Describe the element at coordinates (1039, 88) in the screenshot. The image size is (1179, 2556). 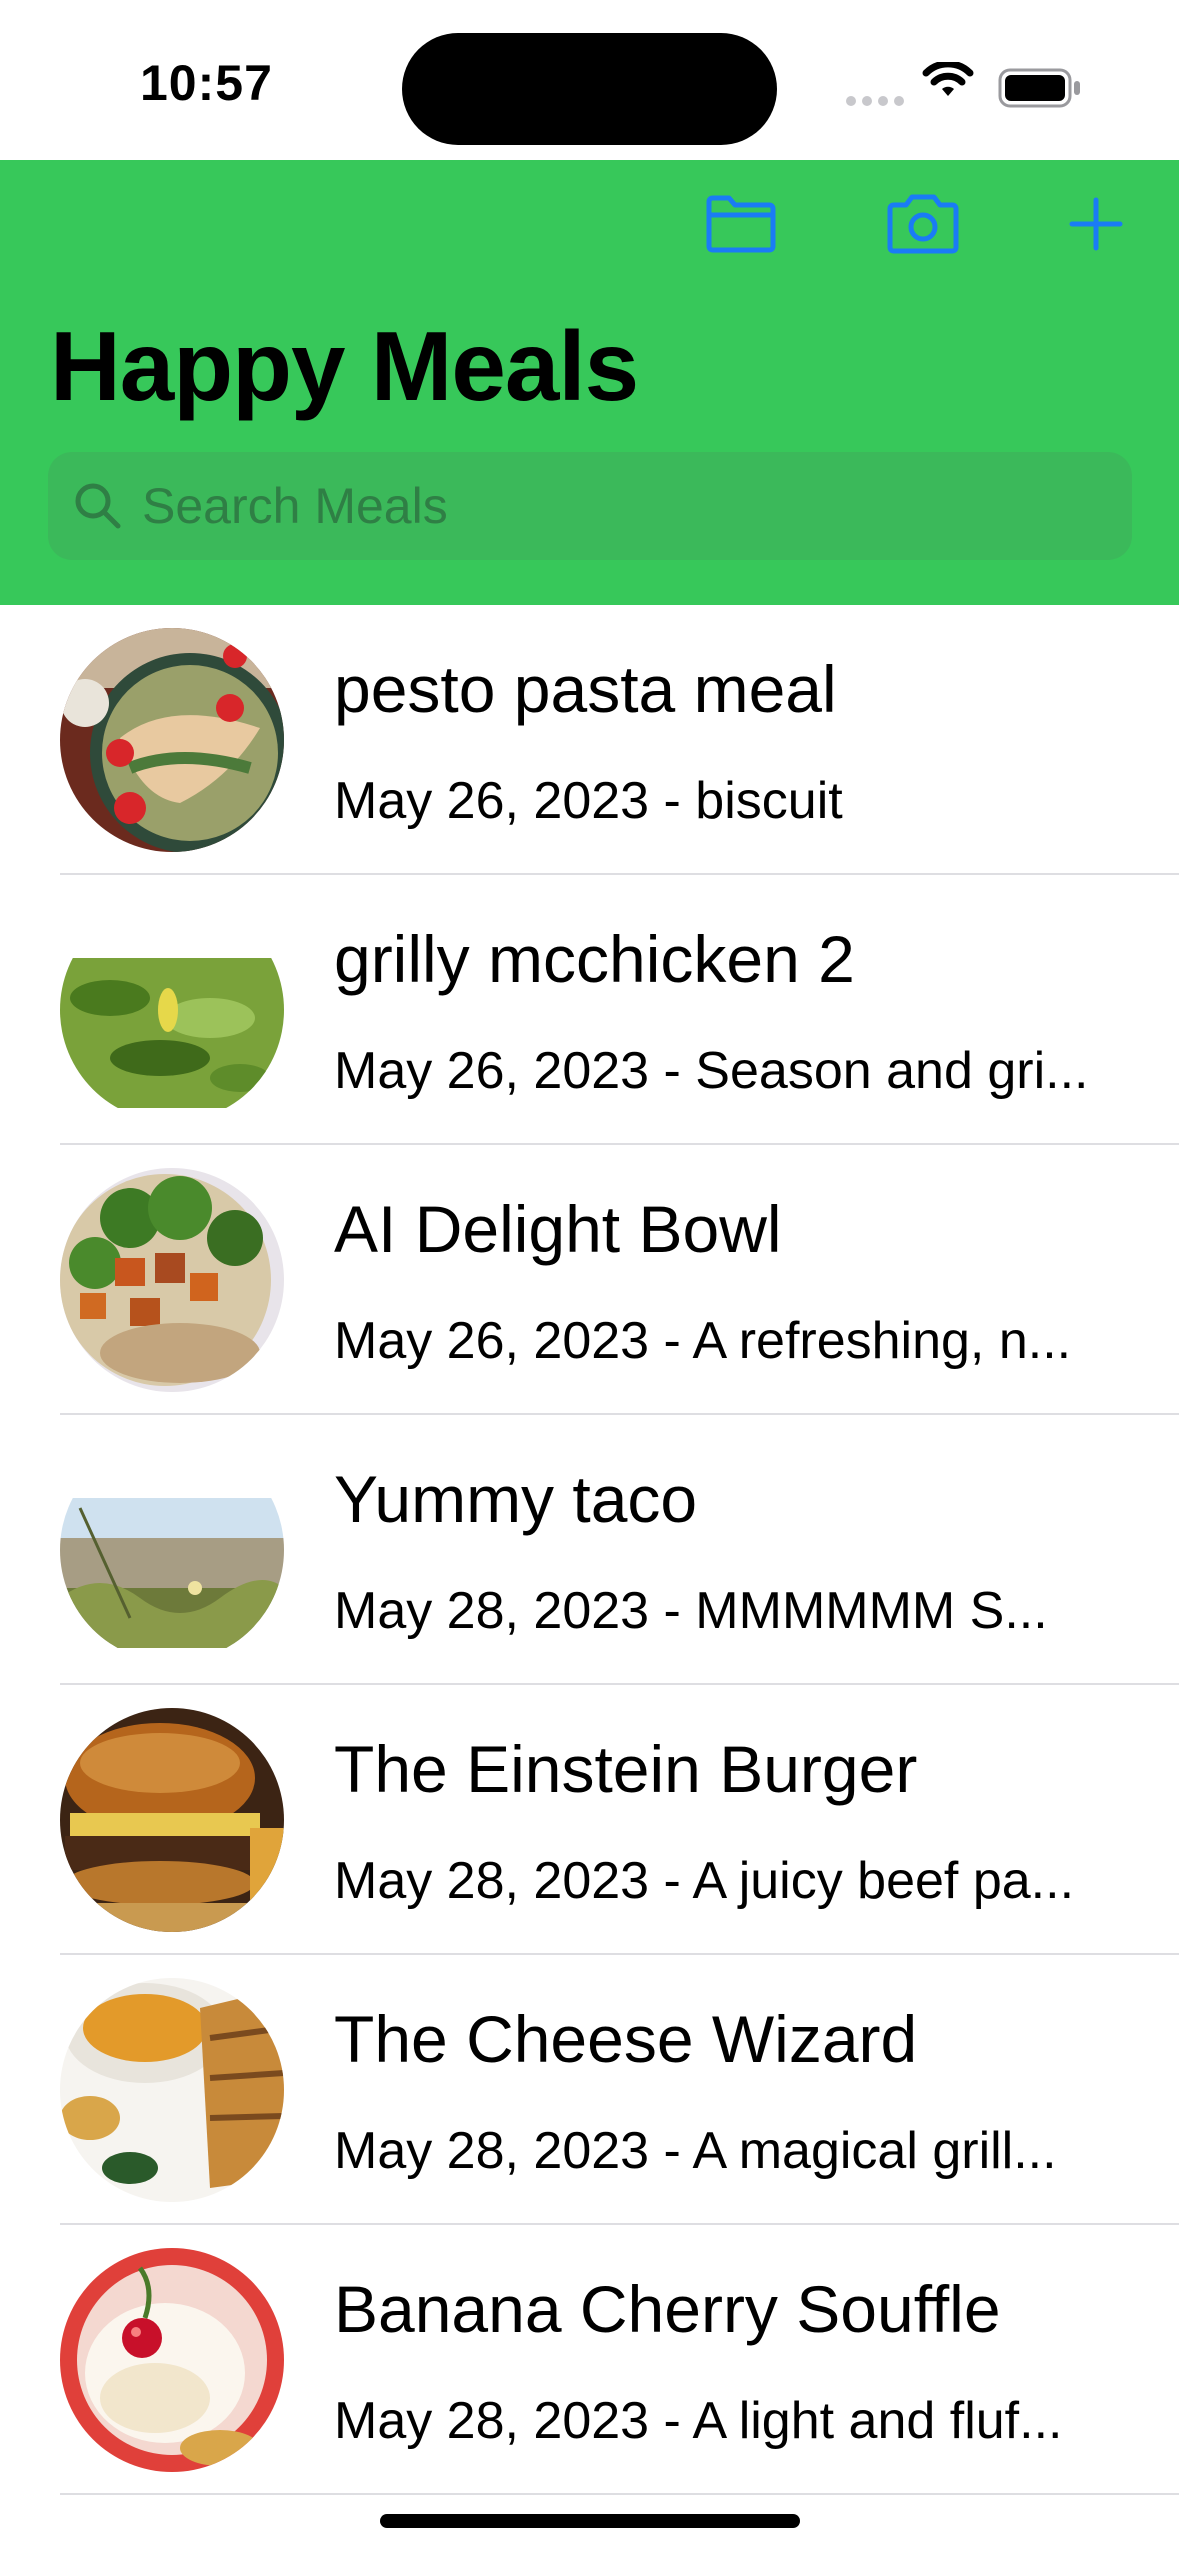
I see `battery-icon` at that location.